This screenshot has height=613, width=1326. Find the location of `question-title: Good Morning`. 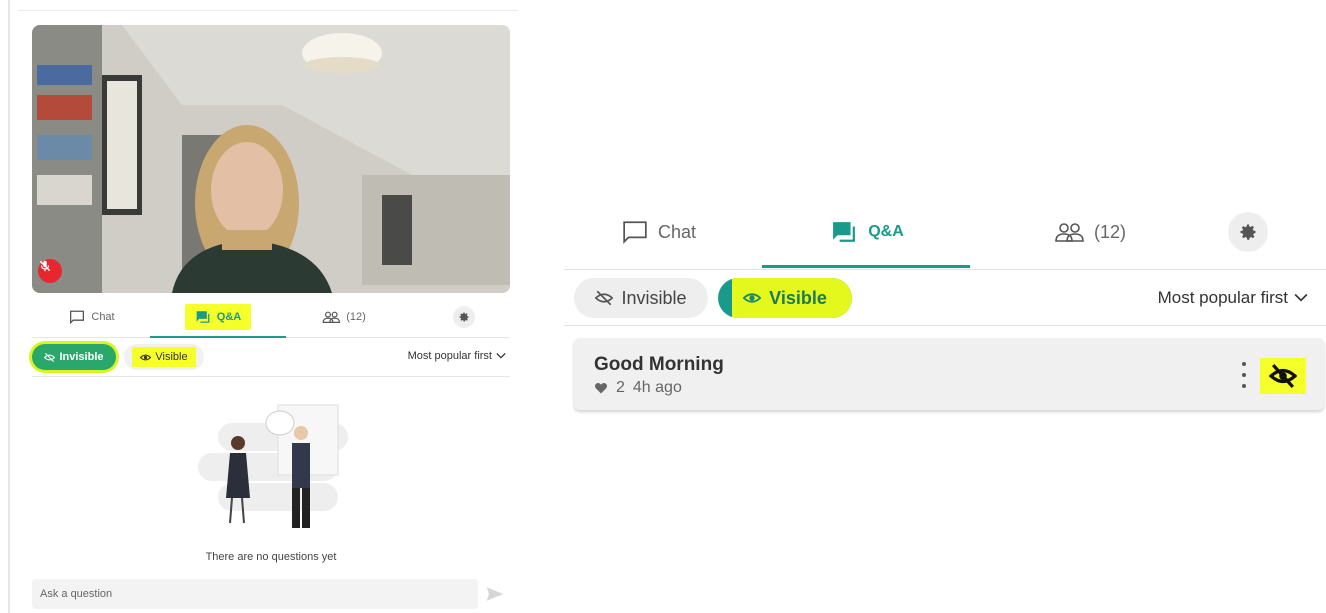

question-title: Good Morning is located at coordinates (659, 364).